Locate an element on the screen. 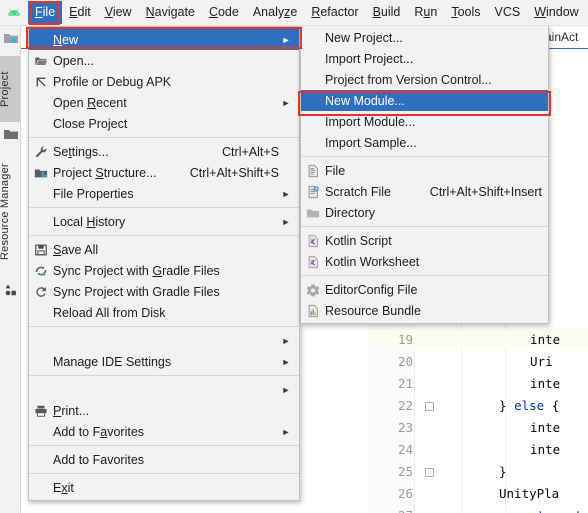 Image resolution: width=588 pixels, height=513 pixels. menubar-item-window: Window is located at coordinates (556, 12).